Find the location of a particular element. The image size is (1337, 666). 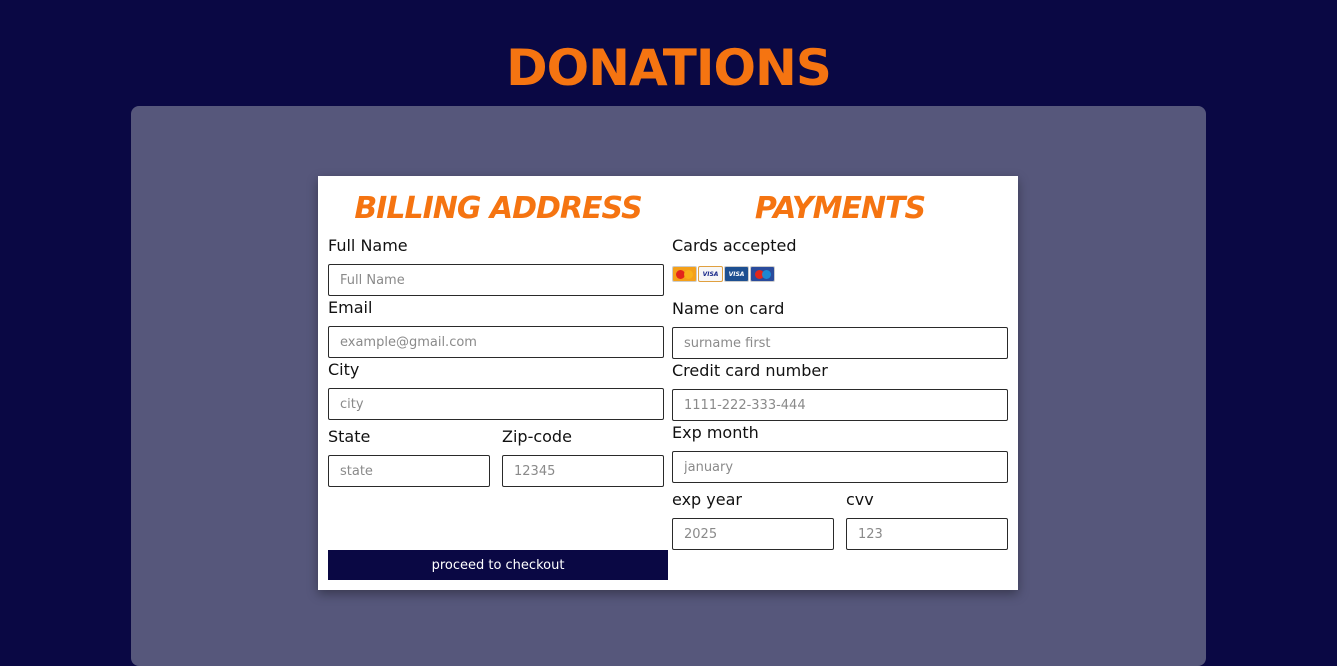

city-label: City is located at coordinates (344, 369).